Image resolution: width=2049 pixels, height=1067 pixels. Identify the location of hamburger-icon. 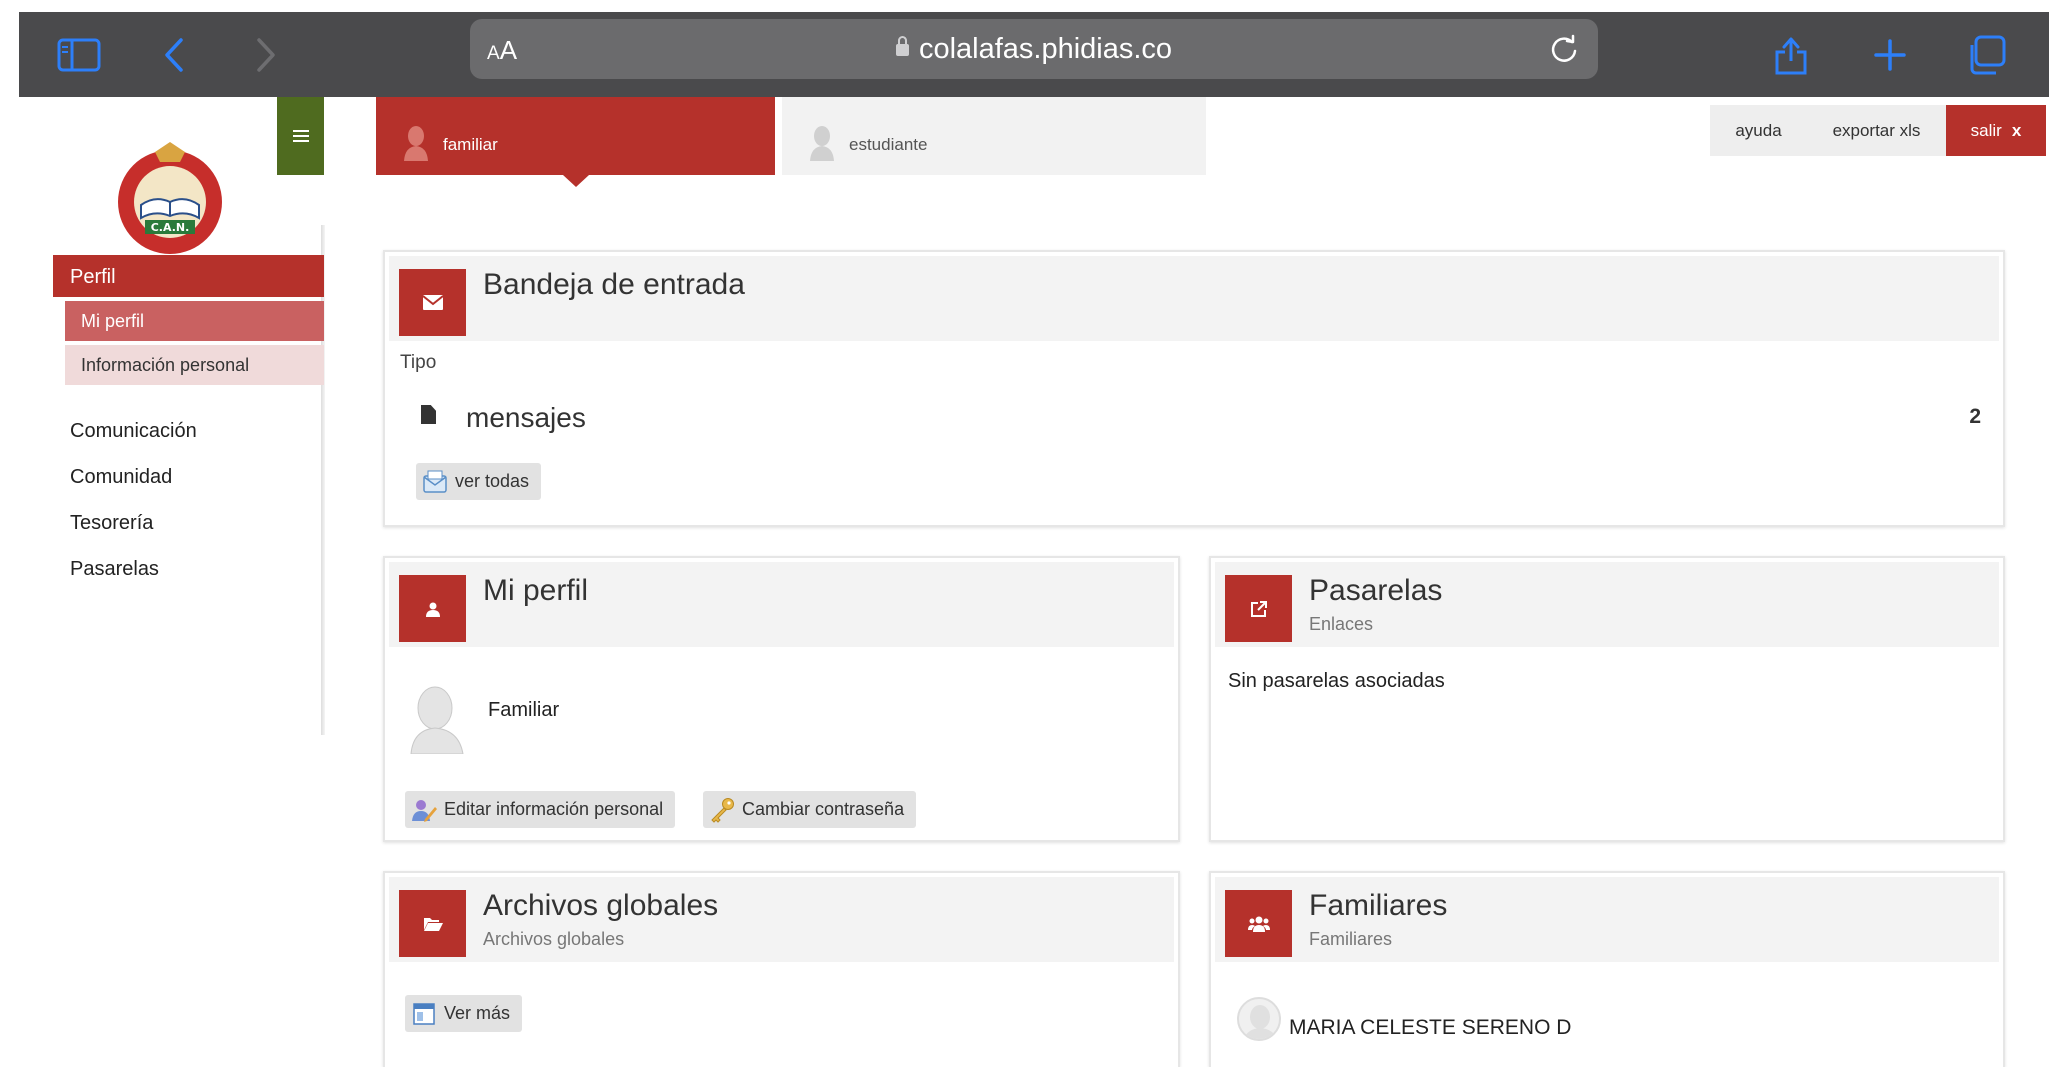
(300, 136).